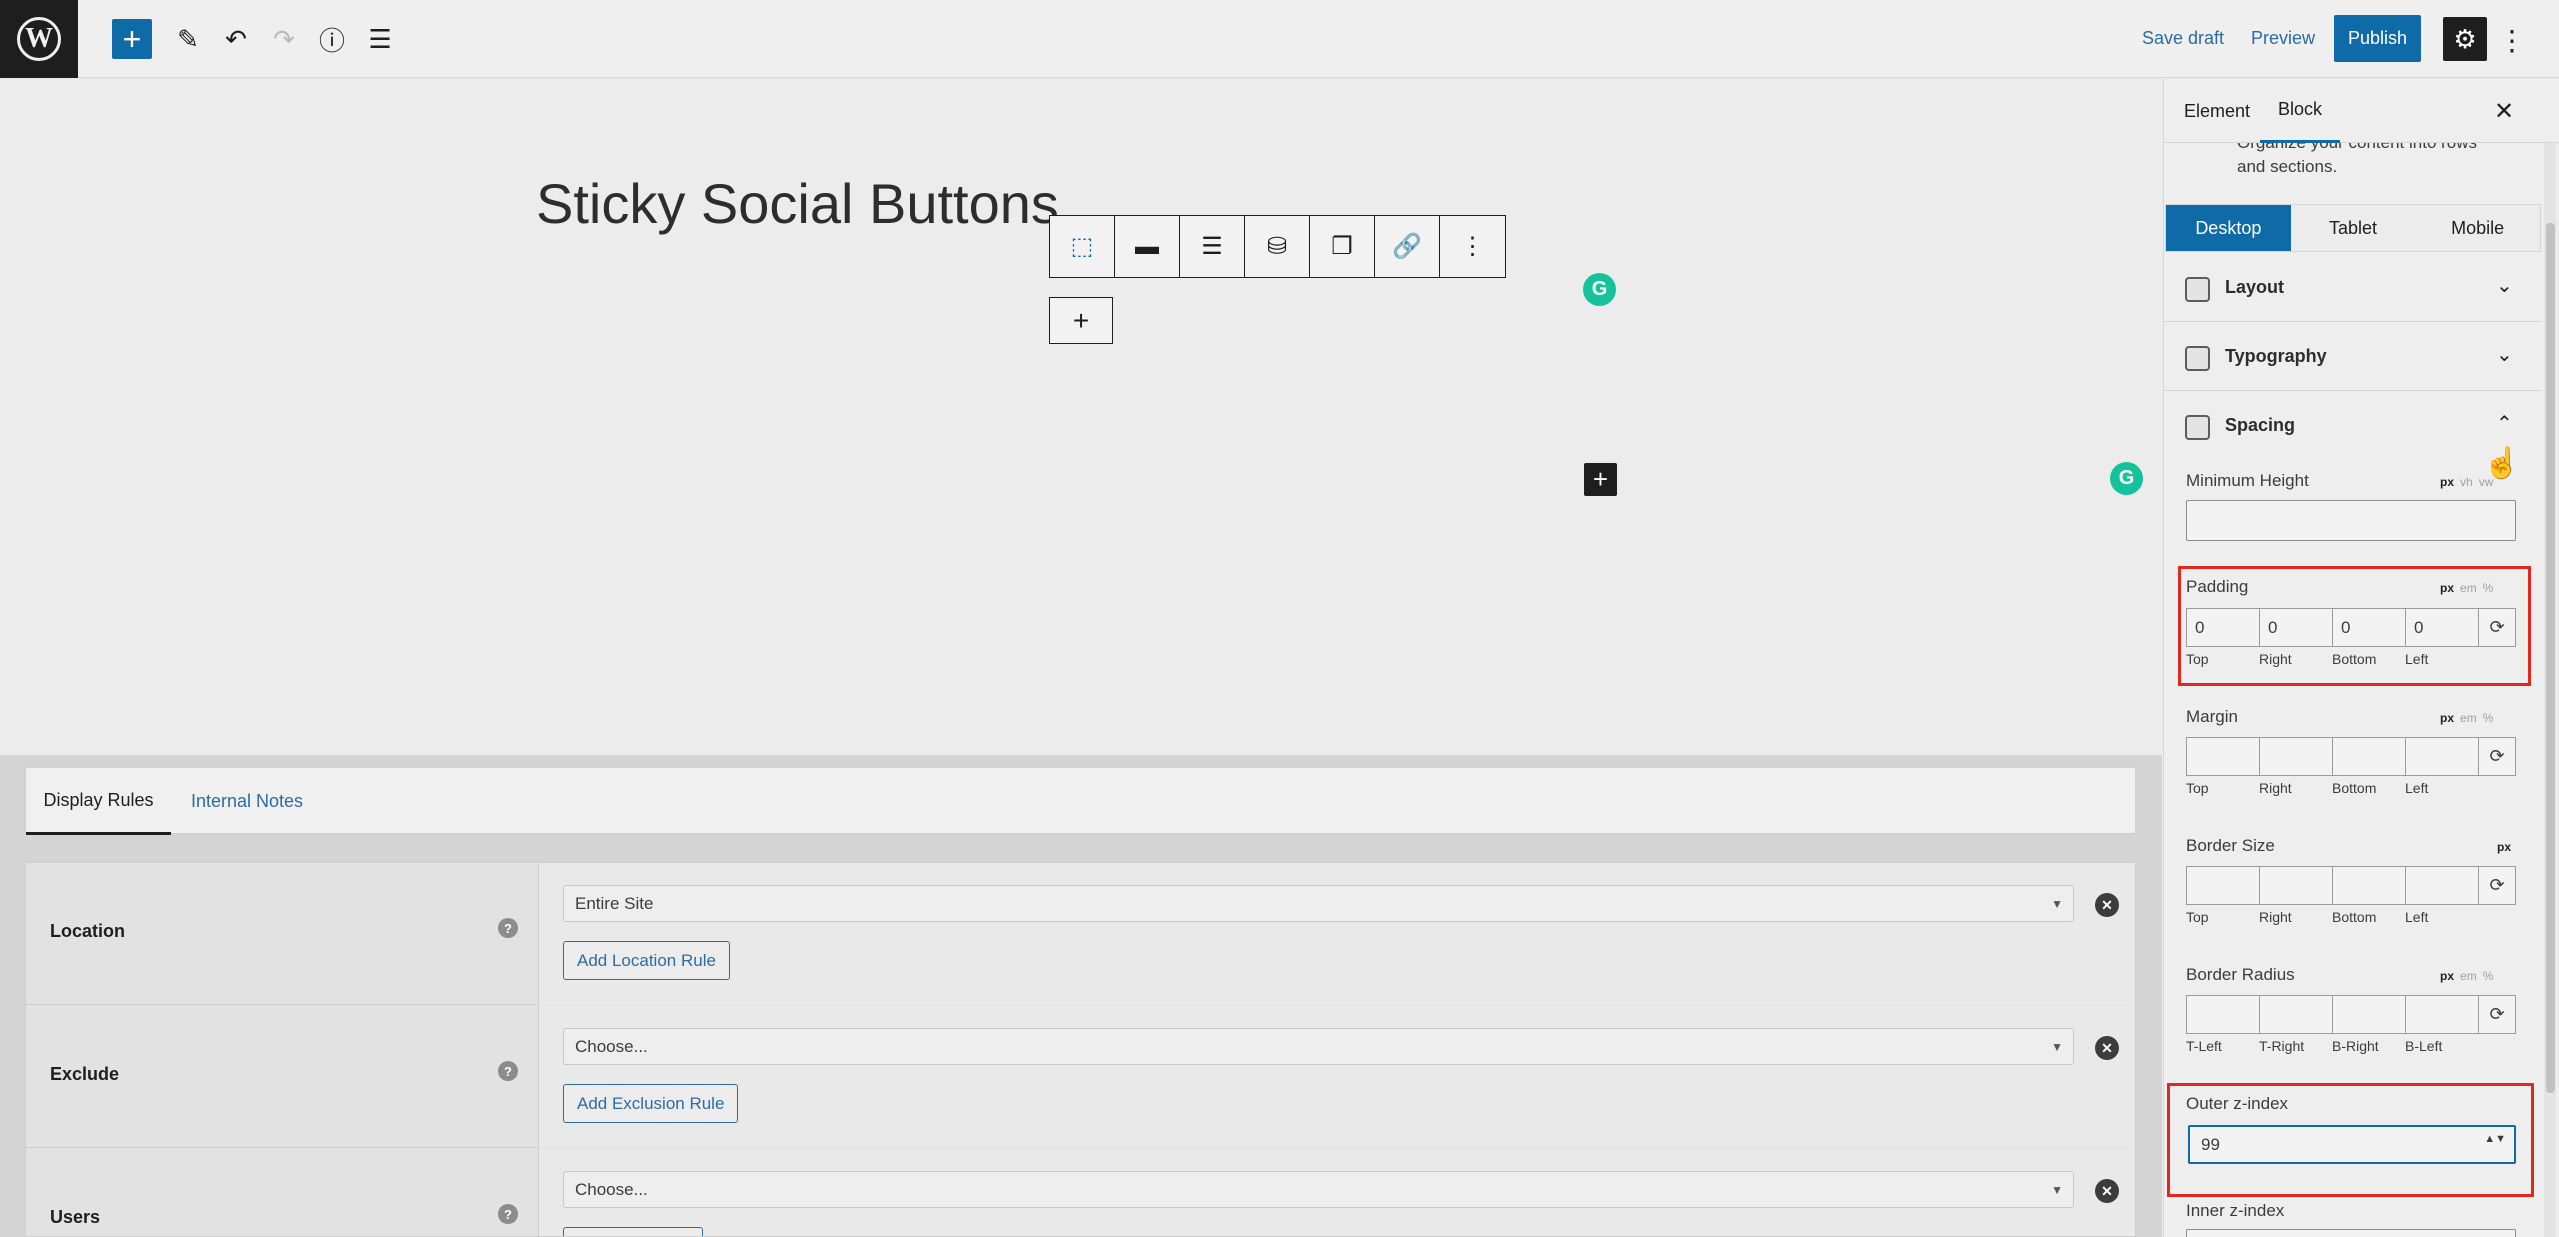 The height and width of the screenshot is (1237, 2559). I want to click on select-parent-button: ⬚, so click(1082, 246).